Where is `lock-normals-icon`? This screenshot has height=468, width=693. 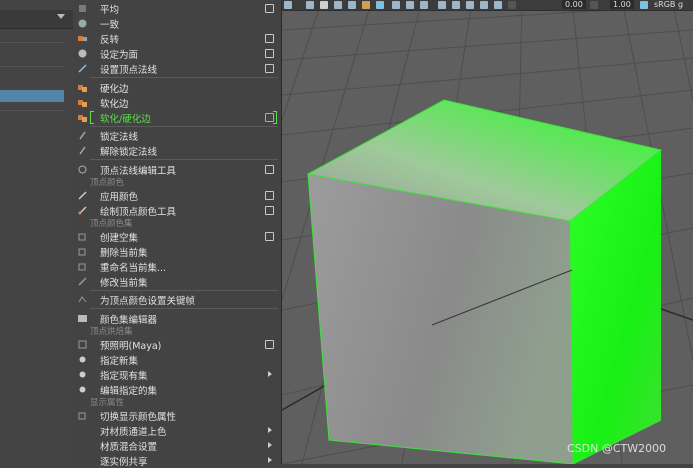 lock-normals-icon is located at coordinates (82, 135).